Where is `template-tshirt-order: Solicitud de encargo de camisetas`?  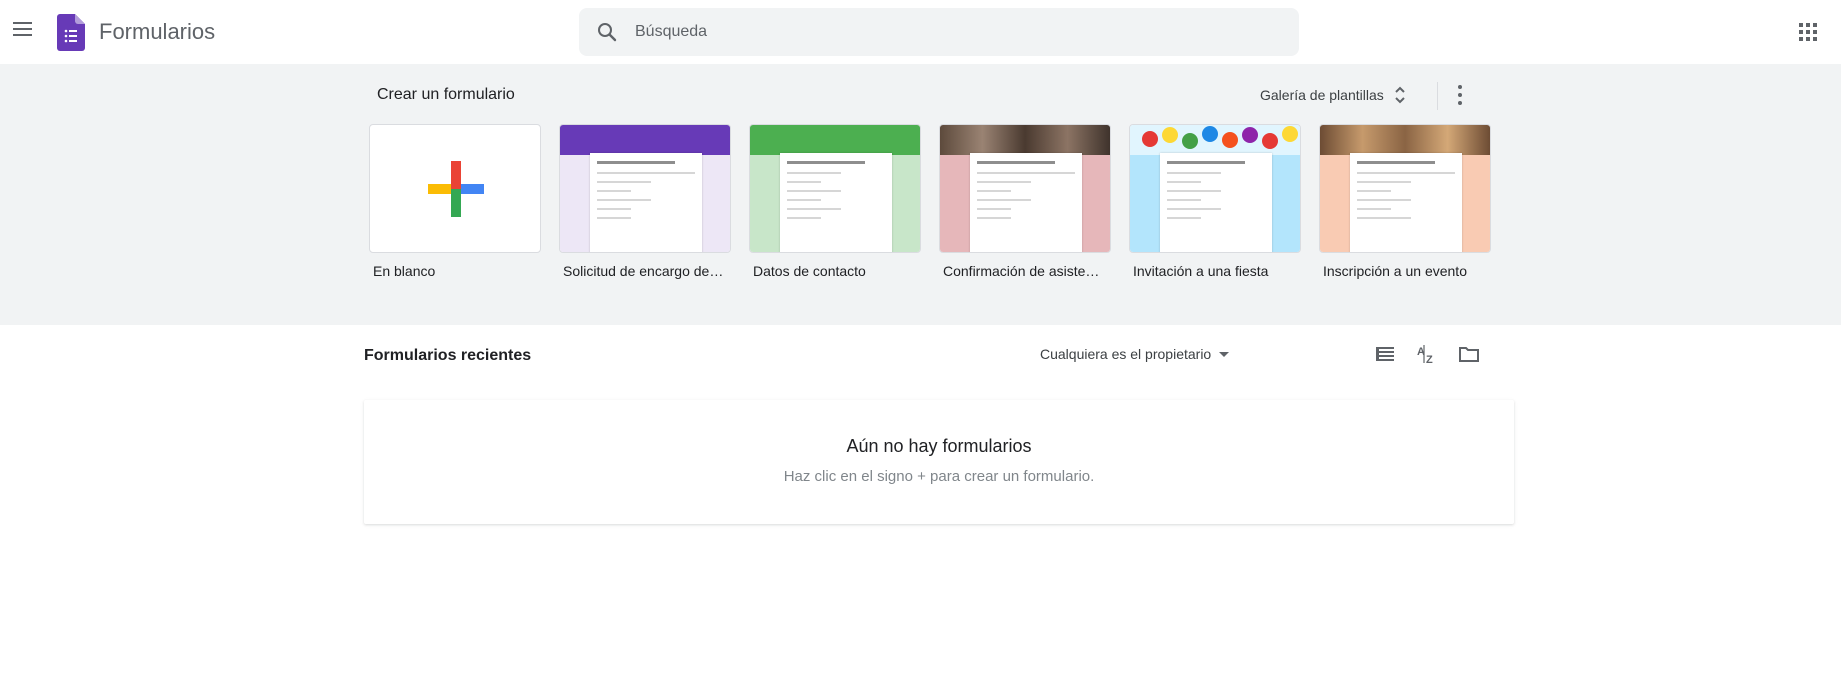 template-tshirt-order: Solicitud de encargo de camisetas is located at coordinates (645, 201).